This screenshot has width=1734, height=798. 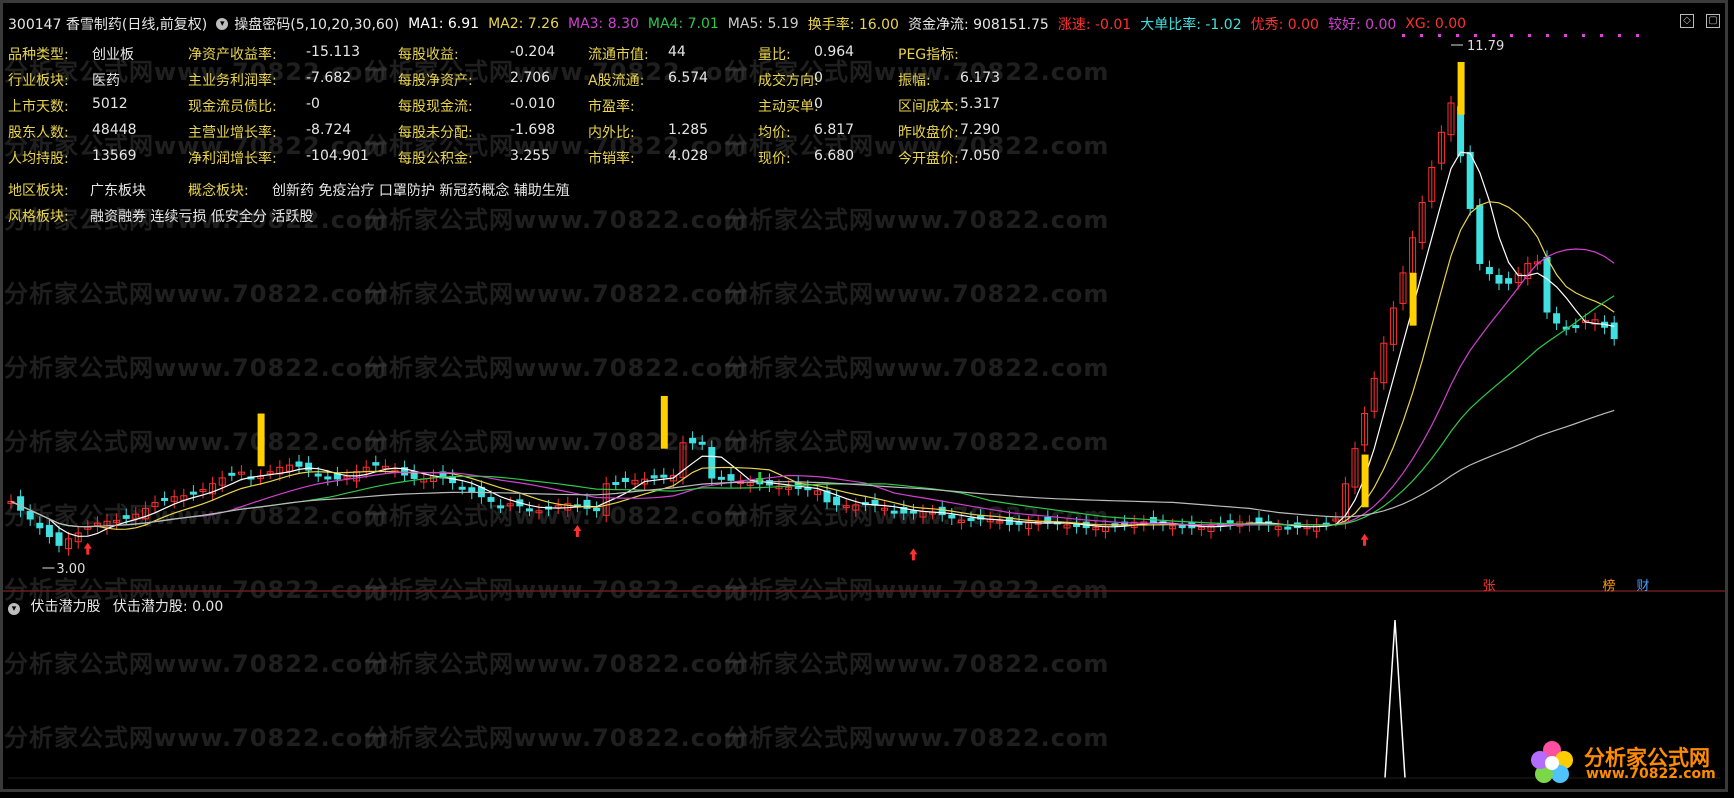 What do you see at coordinates (14, 609) in the screenshot?
I see `sub-settings-icon: ▾` at bounding box center [14, 609].